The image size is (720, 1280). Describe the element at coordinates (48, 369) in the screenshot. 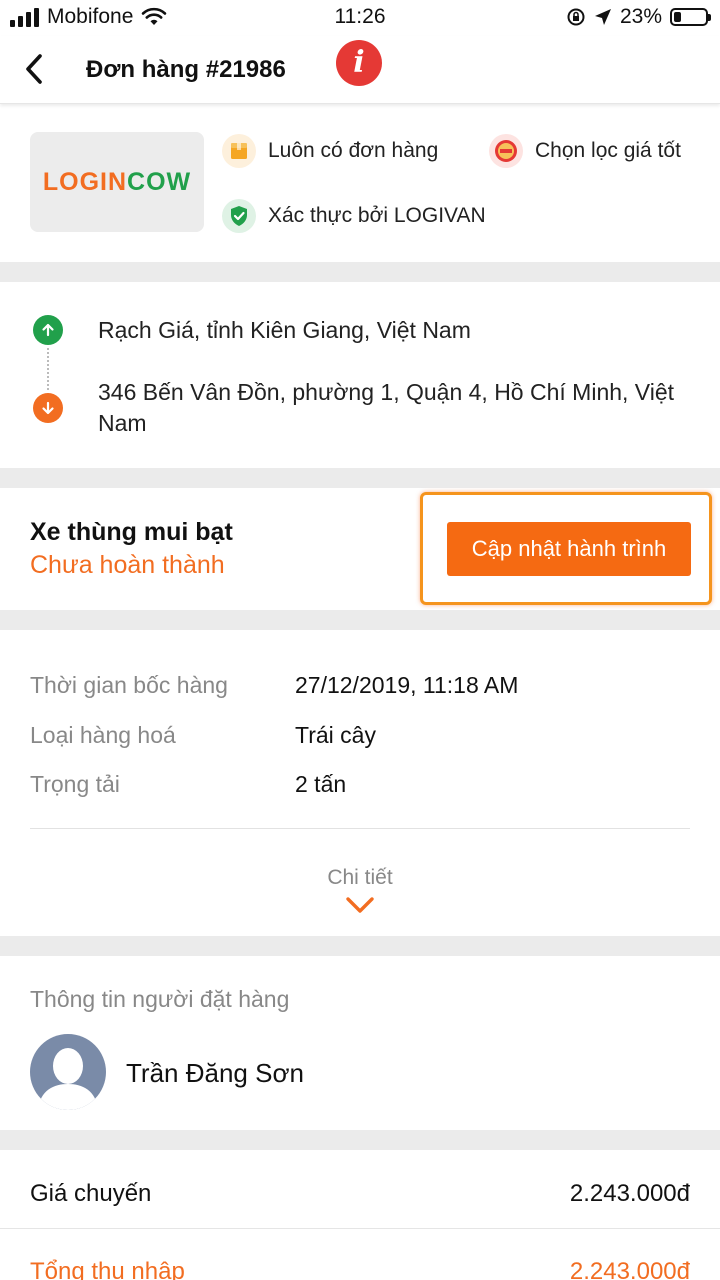

I see `route-connector` at that location.